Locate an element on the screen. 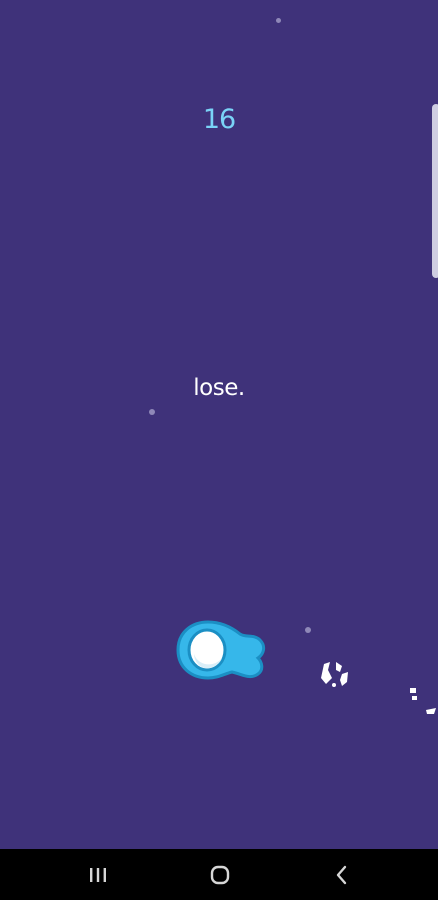 The image size is (438, 900). recent-apps-icon is located at coordinates (98, 875).